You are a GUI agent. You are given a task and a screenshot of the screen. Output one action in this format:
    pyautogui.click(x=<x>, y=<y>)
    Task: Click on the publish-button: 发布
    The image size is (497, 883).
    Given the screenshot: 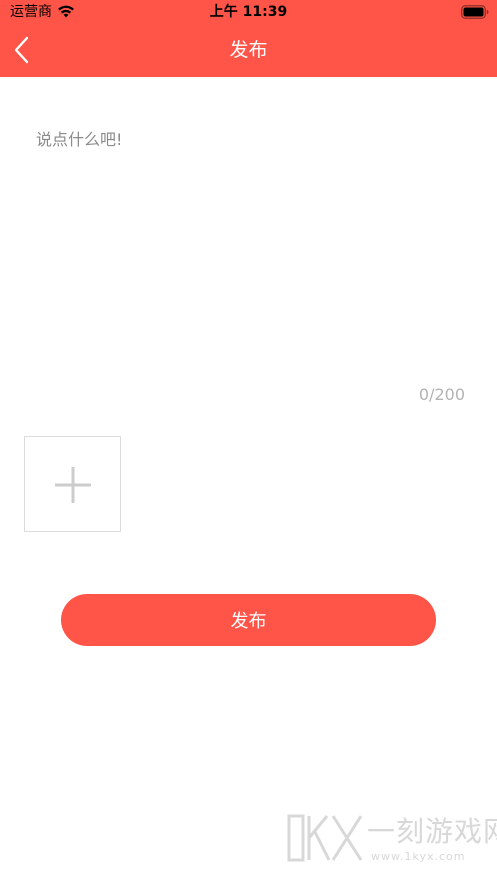 What is the action you would take?
    pyautogui.click(x=248, y=620)
    